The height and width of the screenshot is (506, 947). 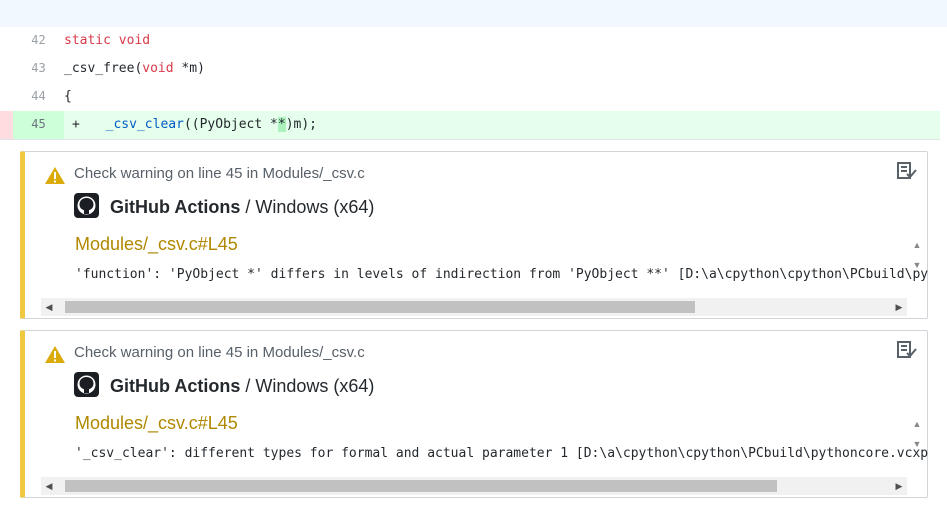 I want to click on code-line: + _csv_clear((PyObject **)m);, so click(x=502, y=125).